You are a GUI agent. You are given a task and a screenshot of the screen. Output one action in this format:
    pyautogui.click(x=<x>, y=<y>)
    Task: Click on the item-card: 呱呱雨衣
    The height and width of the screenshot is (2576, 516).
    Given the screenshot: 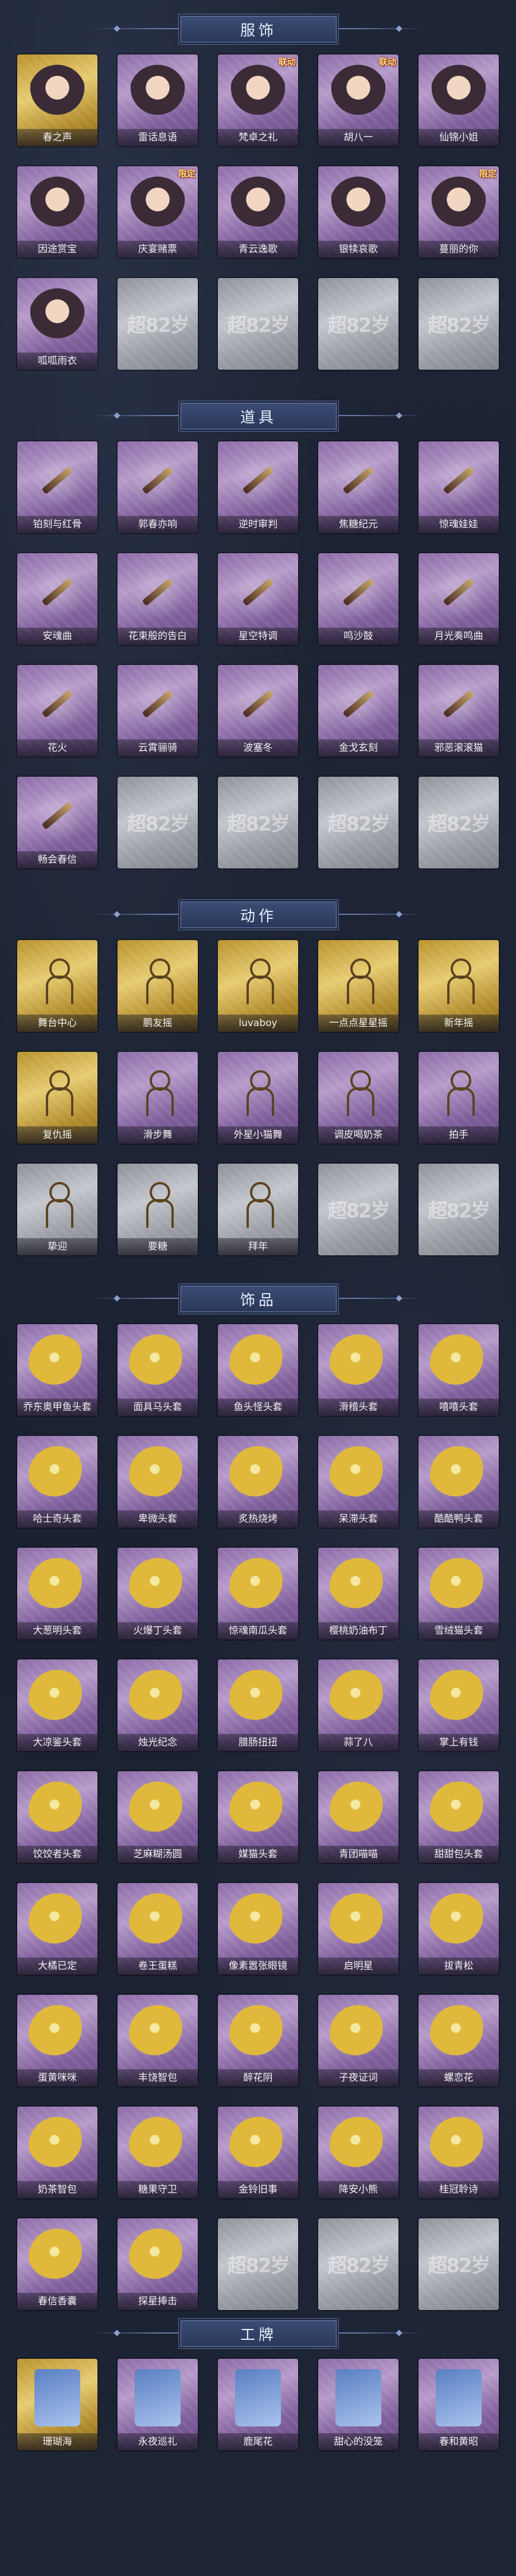 What is the action you would take?
    pyautogui.click(x=57, y=324)
    